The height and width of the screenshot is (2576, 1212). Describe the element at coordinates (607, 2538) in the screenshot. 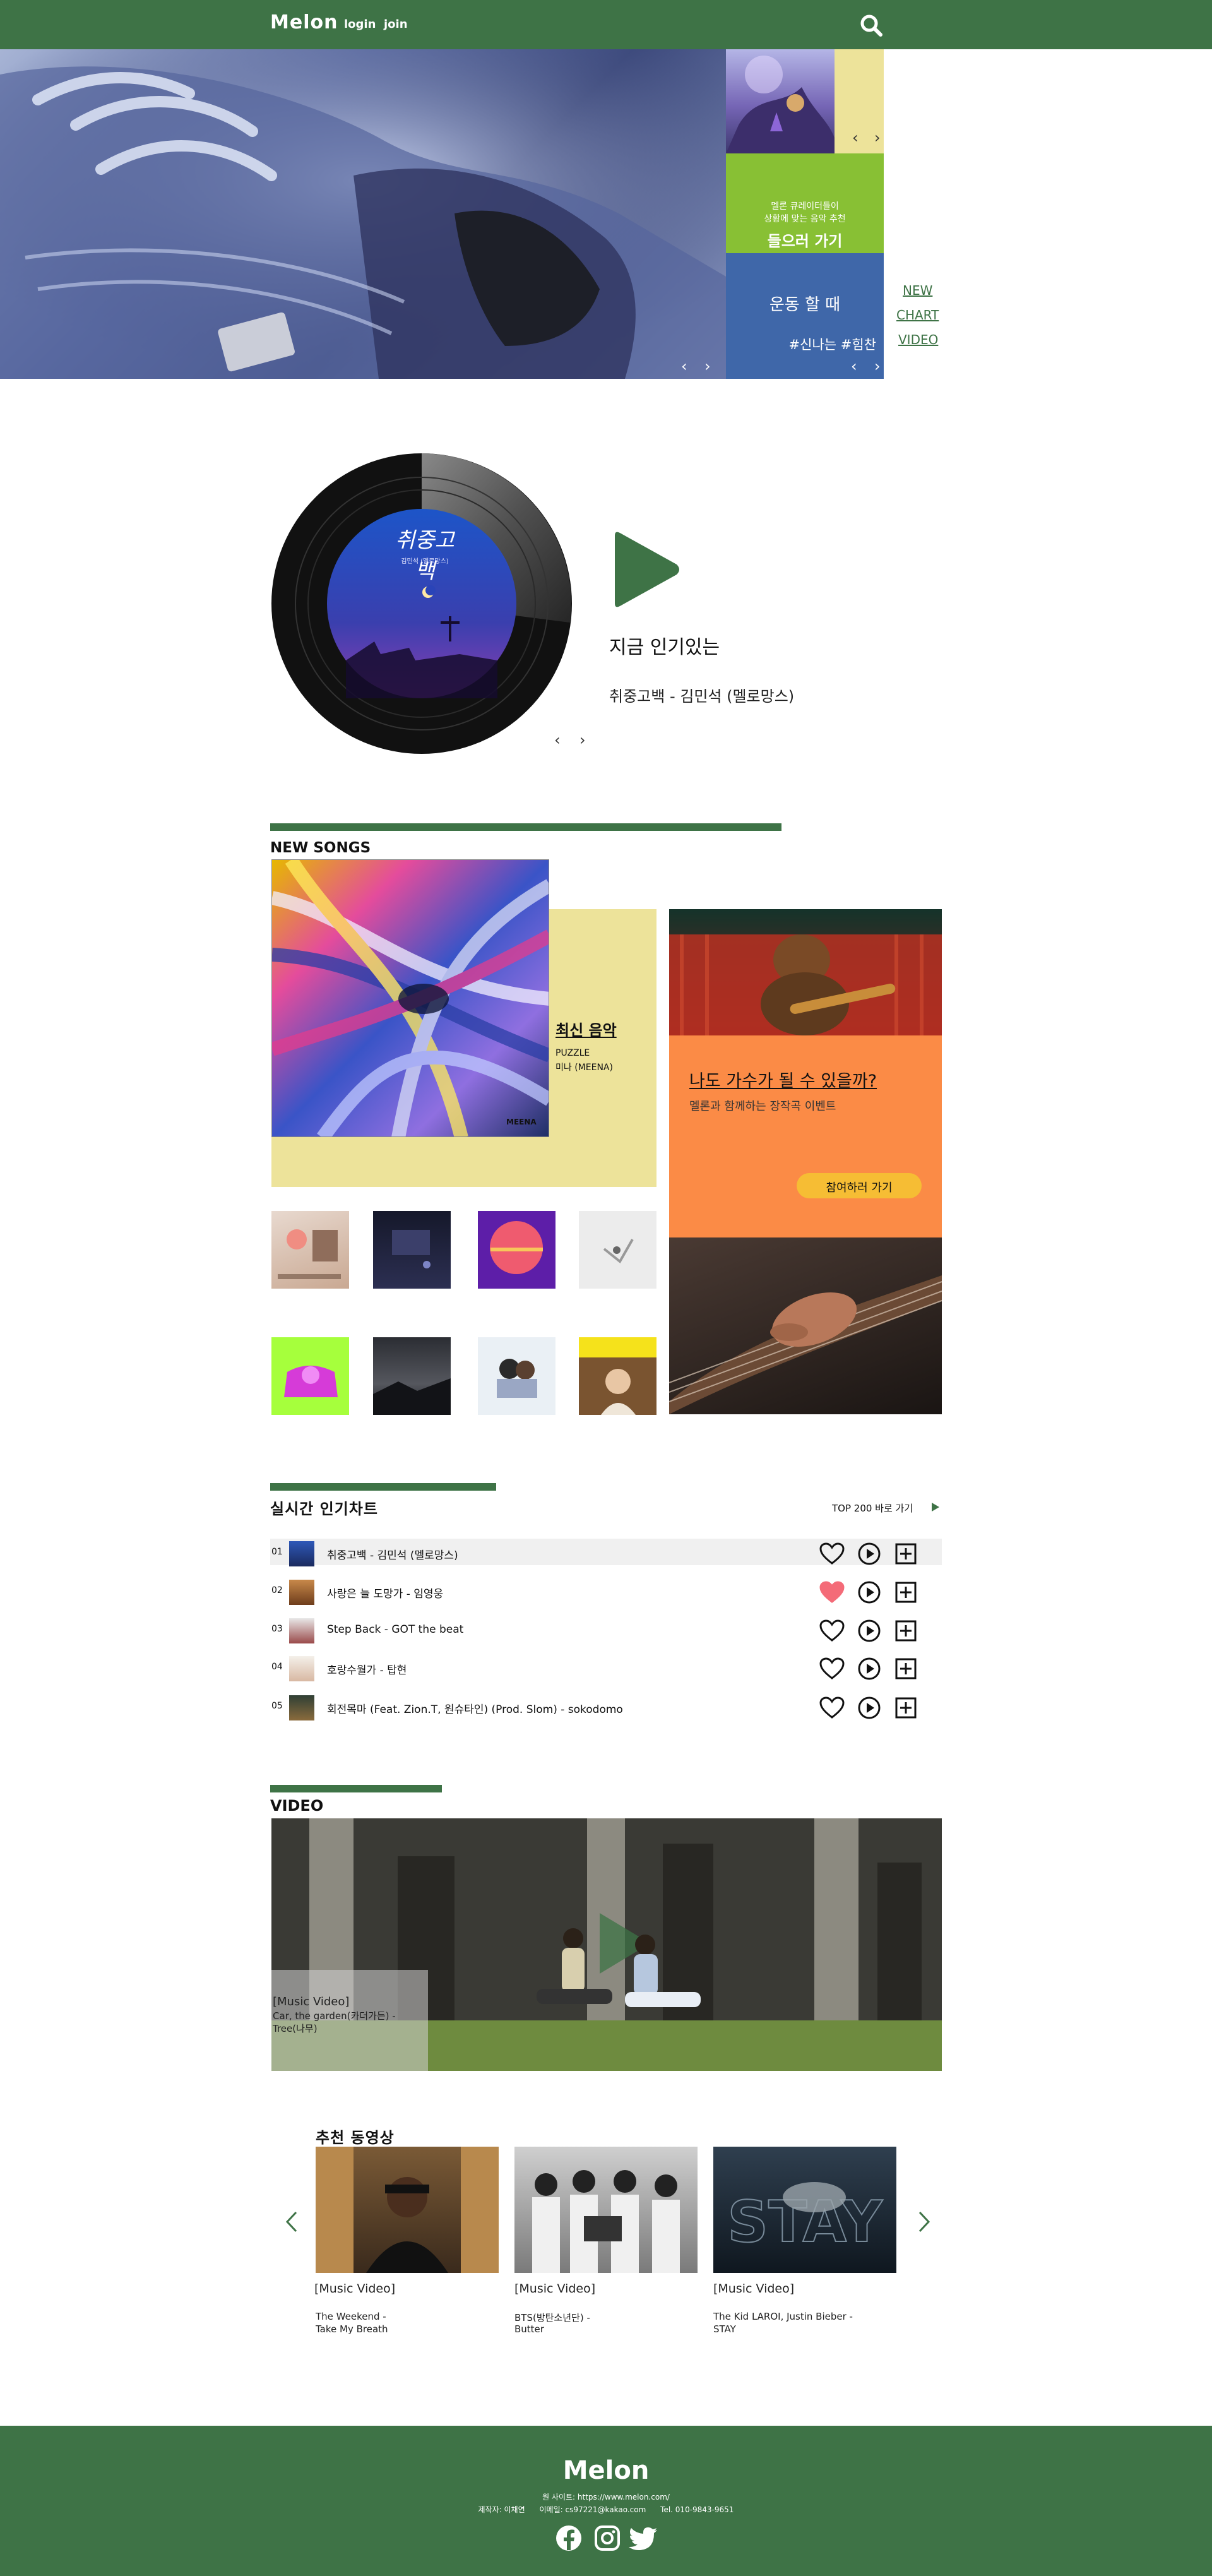

I see `instagram-icon` at that location.